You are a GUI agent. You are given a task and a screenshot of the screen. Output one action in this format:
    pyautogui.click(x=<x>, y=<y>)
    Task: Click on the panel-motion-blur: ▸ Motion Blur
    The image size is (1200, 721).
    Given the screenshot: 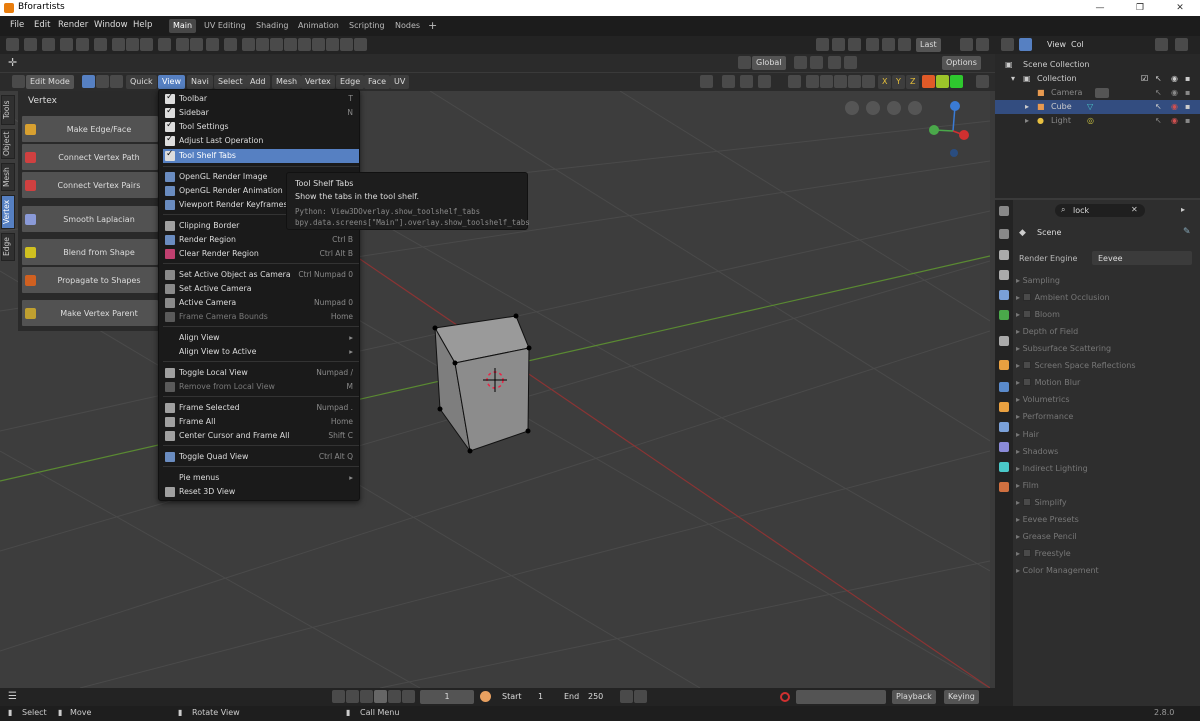 What is the action you would take?
    pyautogui.click(x=1048, y=382)
    